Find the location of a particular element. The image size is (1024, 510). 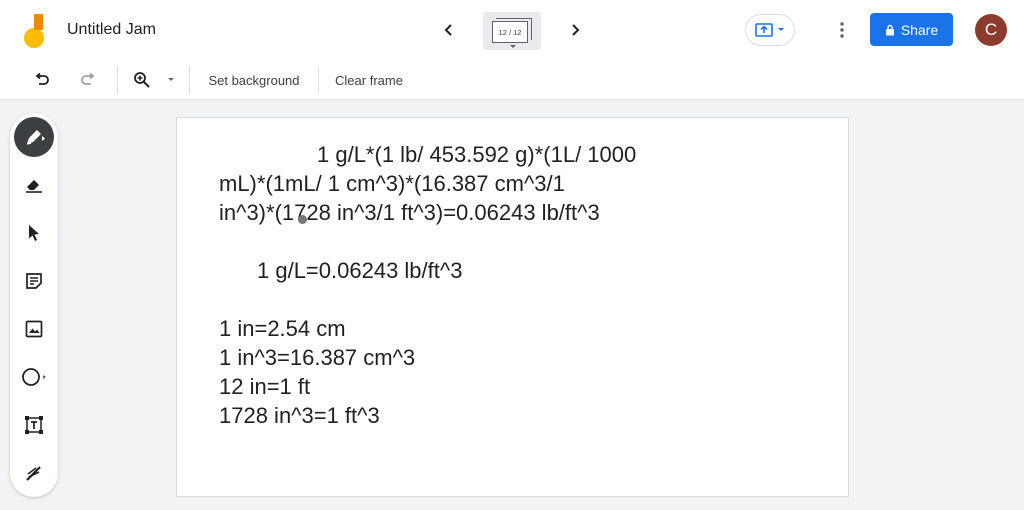

user-avatar: C is located at coordinates (991, 30).